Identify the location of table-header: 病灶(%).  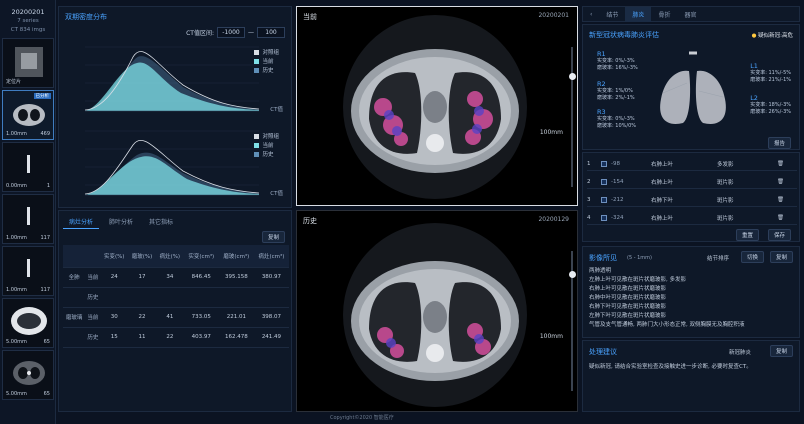
(169, 256).